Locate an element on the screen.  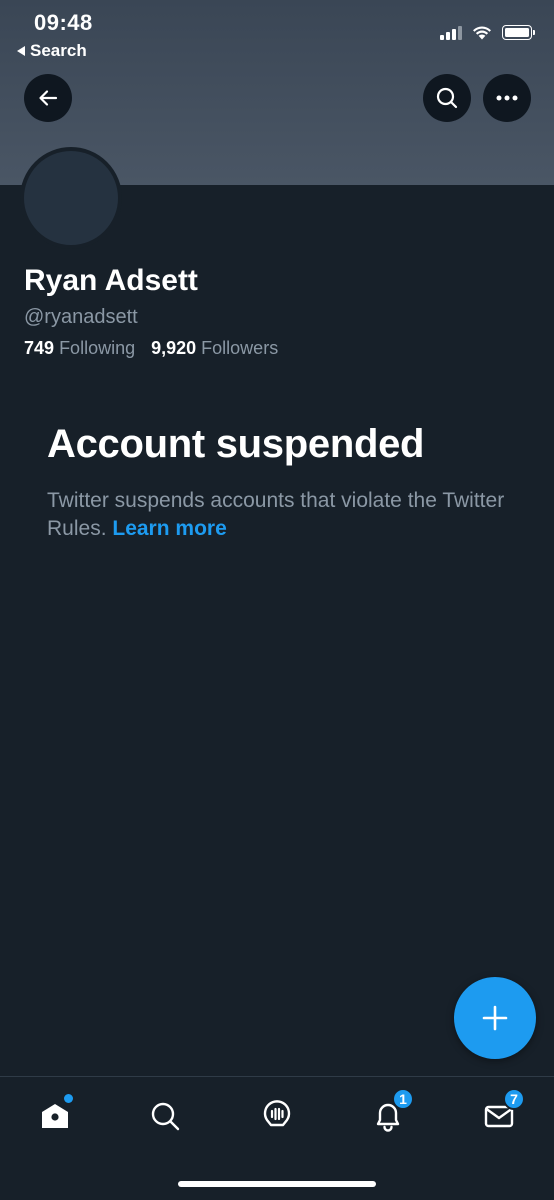
followers-label: Followers is located at coordinates (240, 348).